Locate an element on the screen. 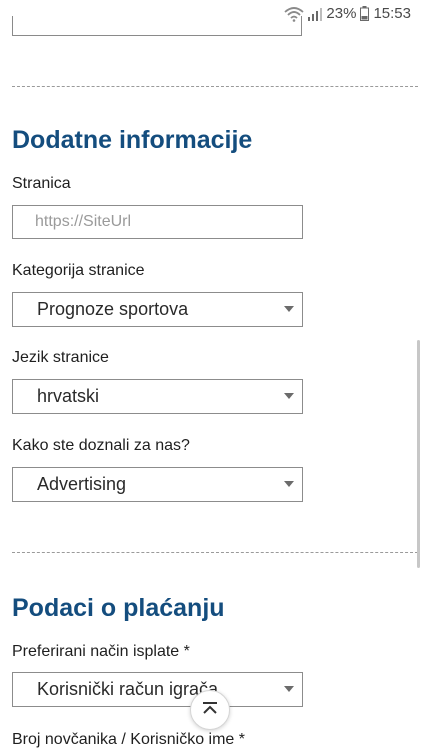 This screenshot has height=750, width=421. chevron-up-icon is located at coordinates (210, 710).